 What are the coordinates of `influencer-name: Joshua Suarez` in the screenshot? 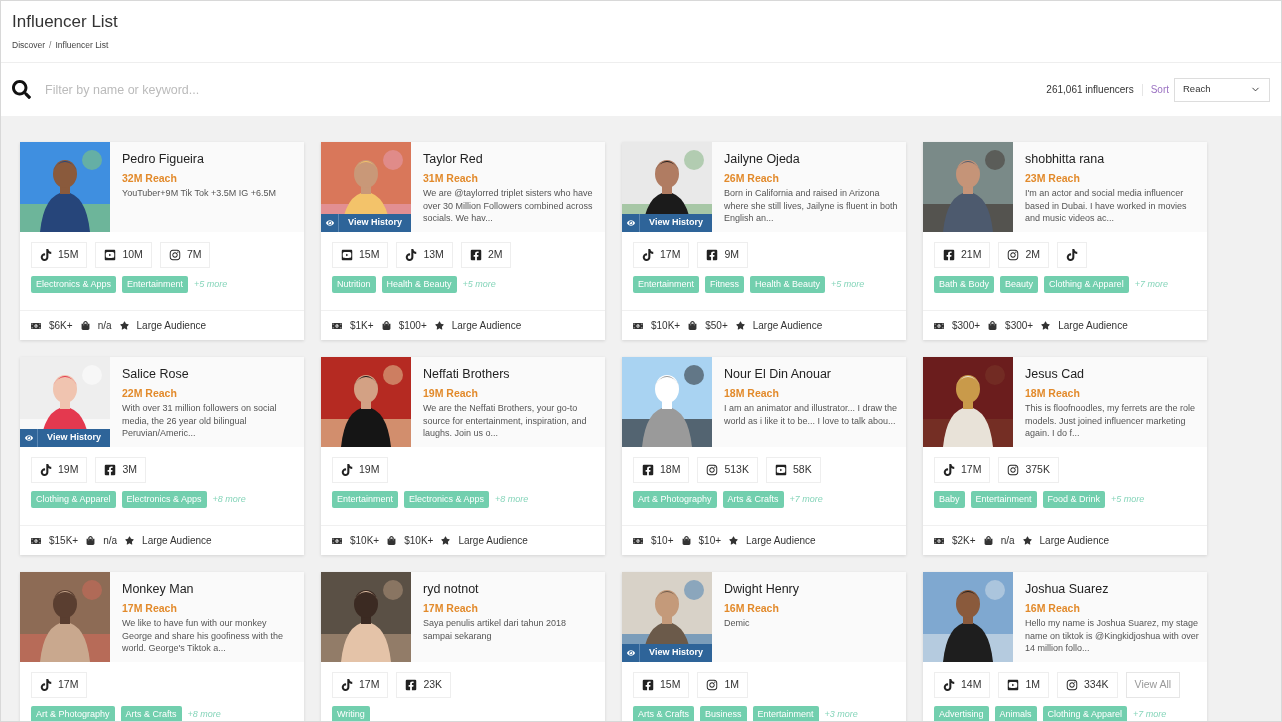 It's located at (1112, 589).